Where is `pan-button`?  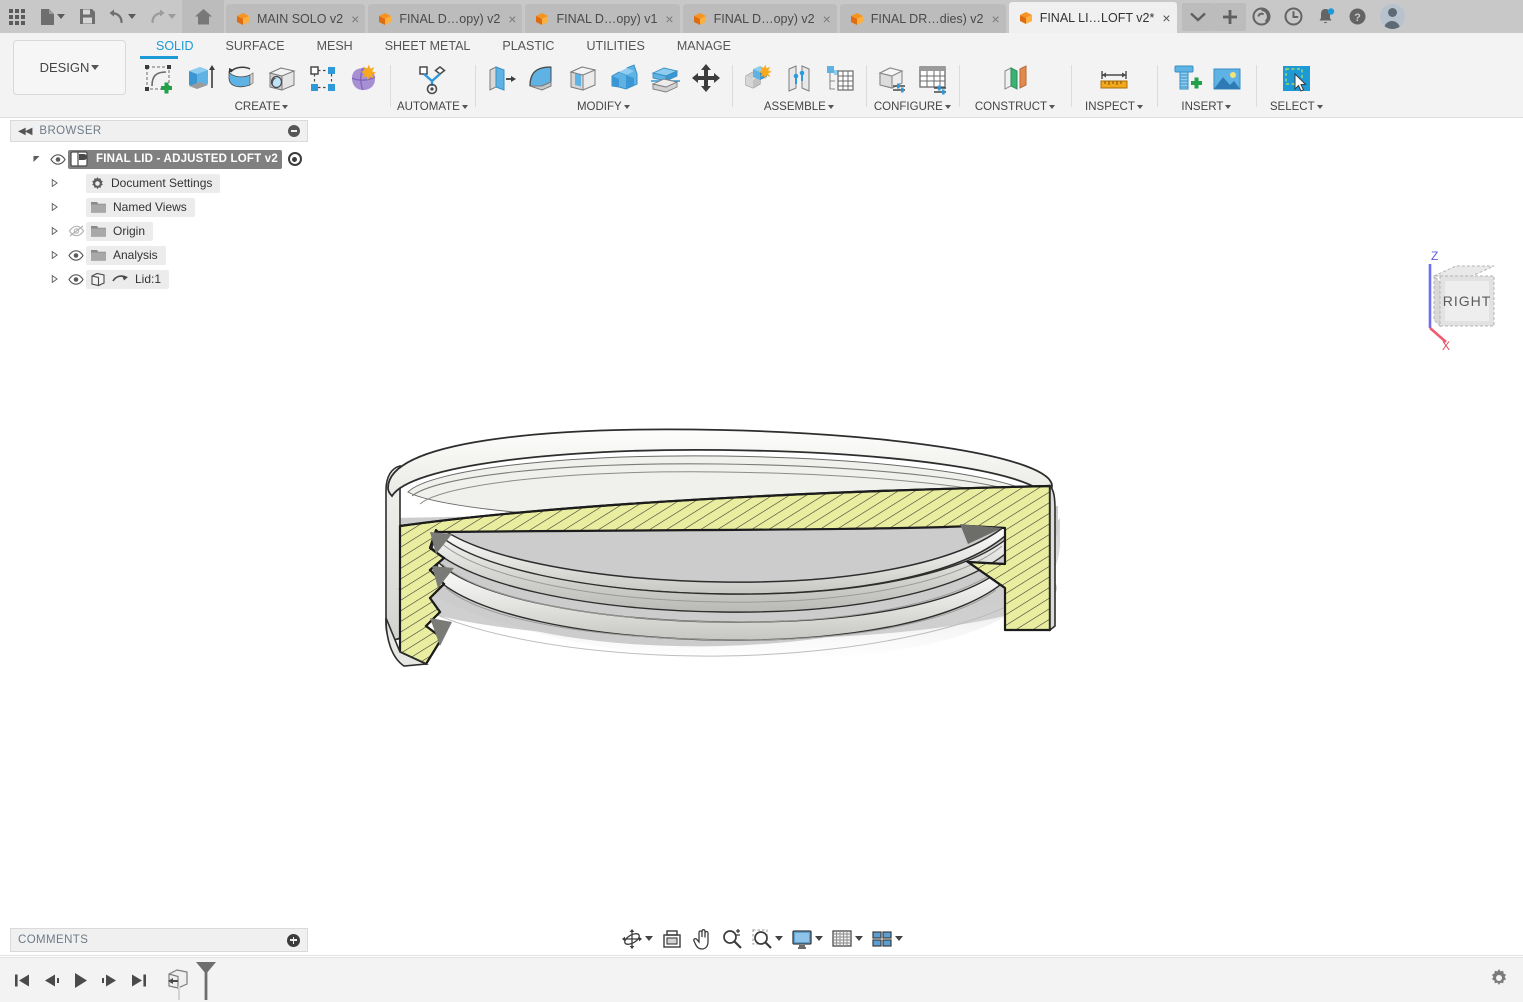 pan-button is located at coordinates (702, 939).